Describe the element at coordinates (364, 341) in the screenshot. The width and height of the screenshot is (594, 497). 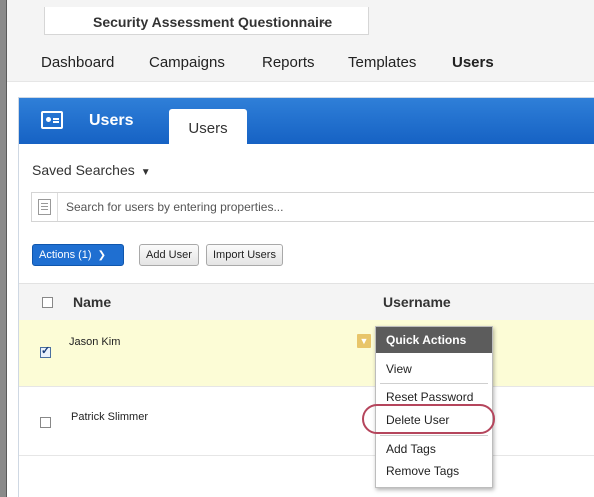
I see `quick-actions-trigger: ▼` at that location.